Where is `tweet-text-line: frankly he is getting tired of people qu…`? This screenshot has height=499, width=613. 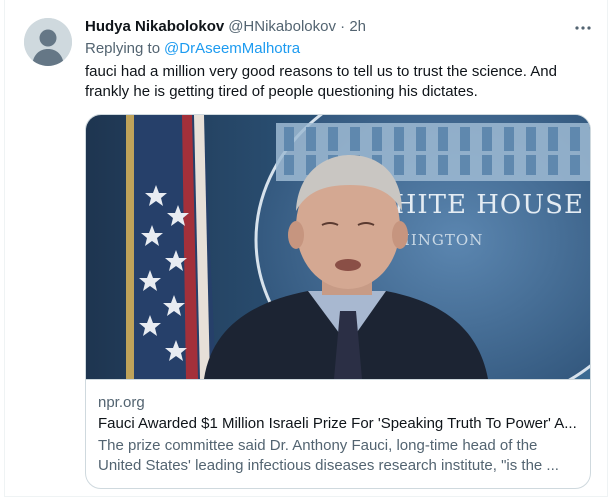
tweet-text-line: frankly he is getting tired of people qu… is located at coordinates (281, 91).